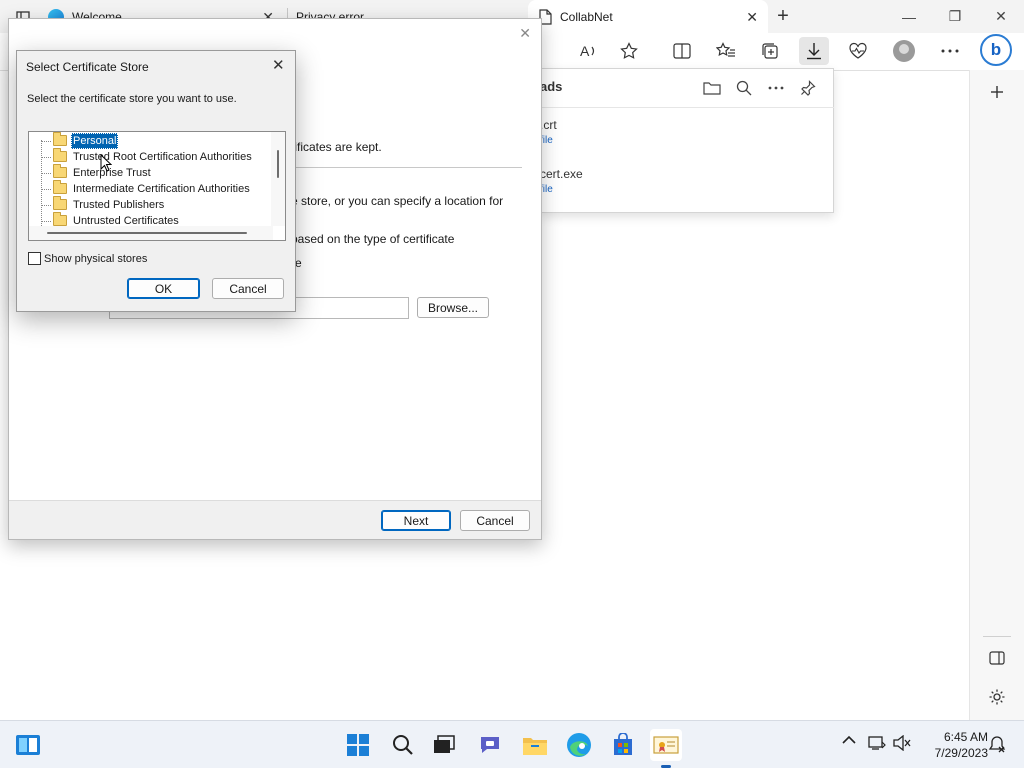 Image resolution: width=1024 pixels, height=768 pixels. Describe the element at coordinates (106, 163) in the screenshot. I see `mouse-cursor-icon` at that location.